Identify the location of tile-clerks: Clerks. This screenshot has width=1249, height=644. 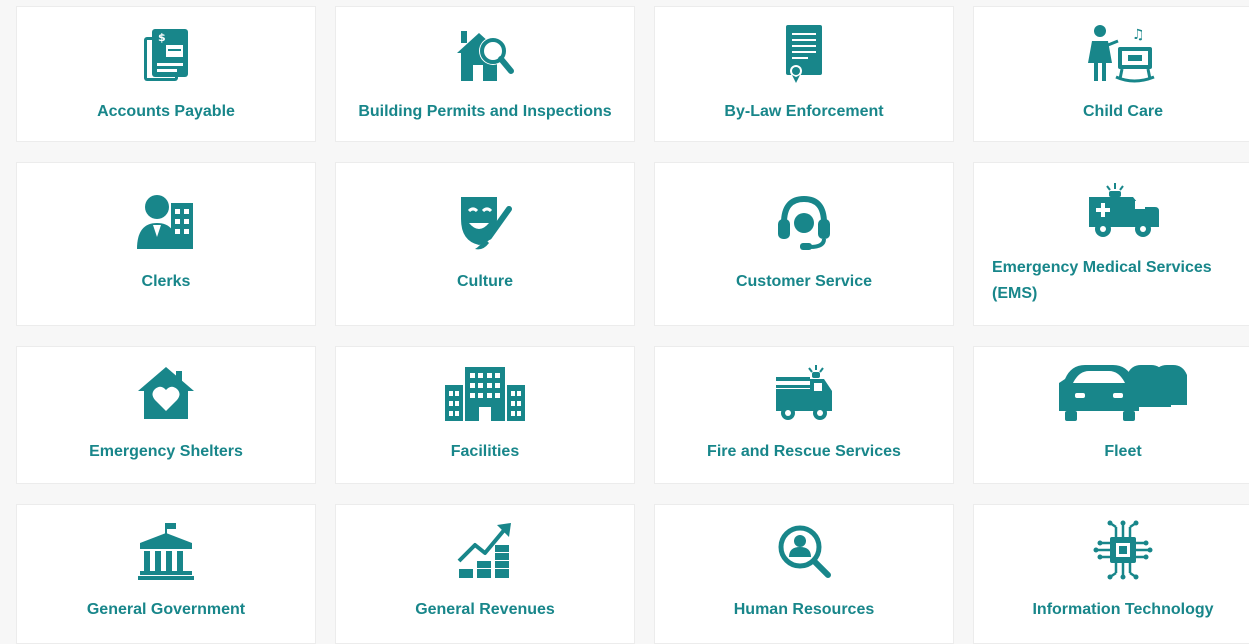
(166, 244).